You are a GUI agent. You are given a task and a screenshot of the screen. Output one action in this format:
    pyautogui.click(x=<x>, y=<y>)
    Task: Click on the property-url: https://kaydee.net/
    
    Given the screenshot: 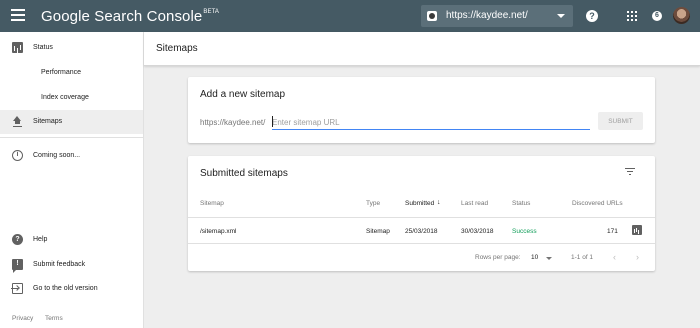 What is the action you would take?
    pyautogui.click(x=487, y=15)
    